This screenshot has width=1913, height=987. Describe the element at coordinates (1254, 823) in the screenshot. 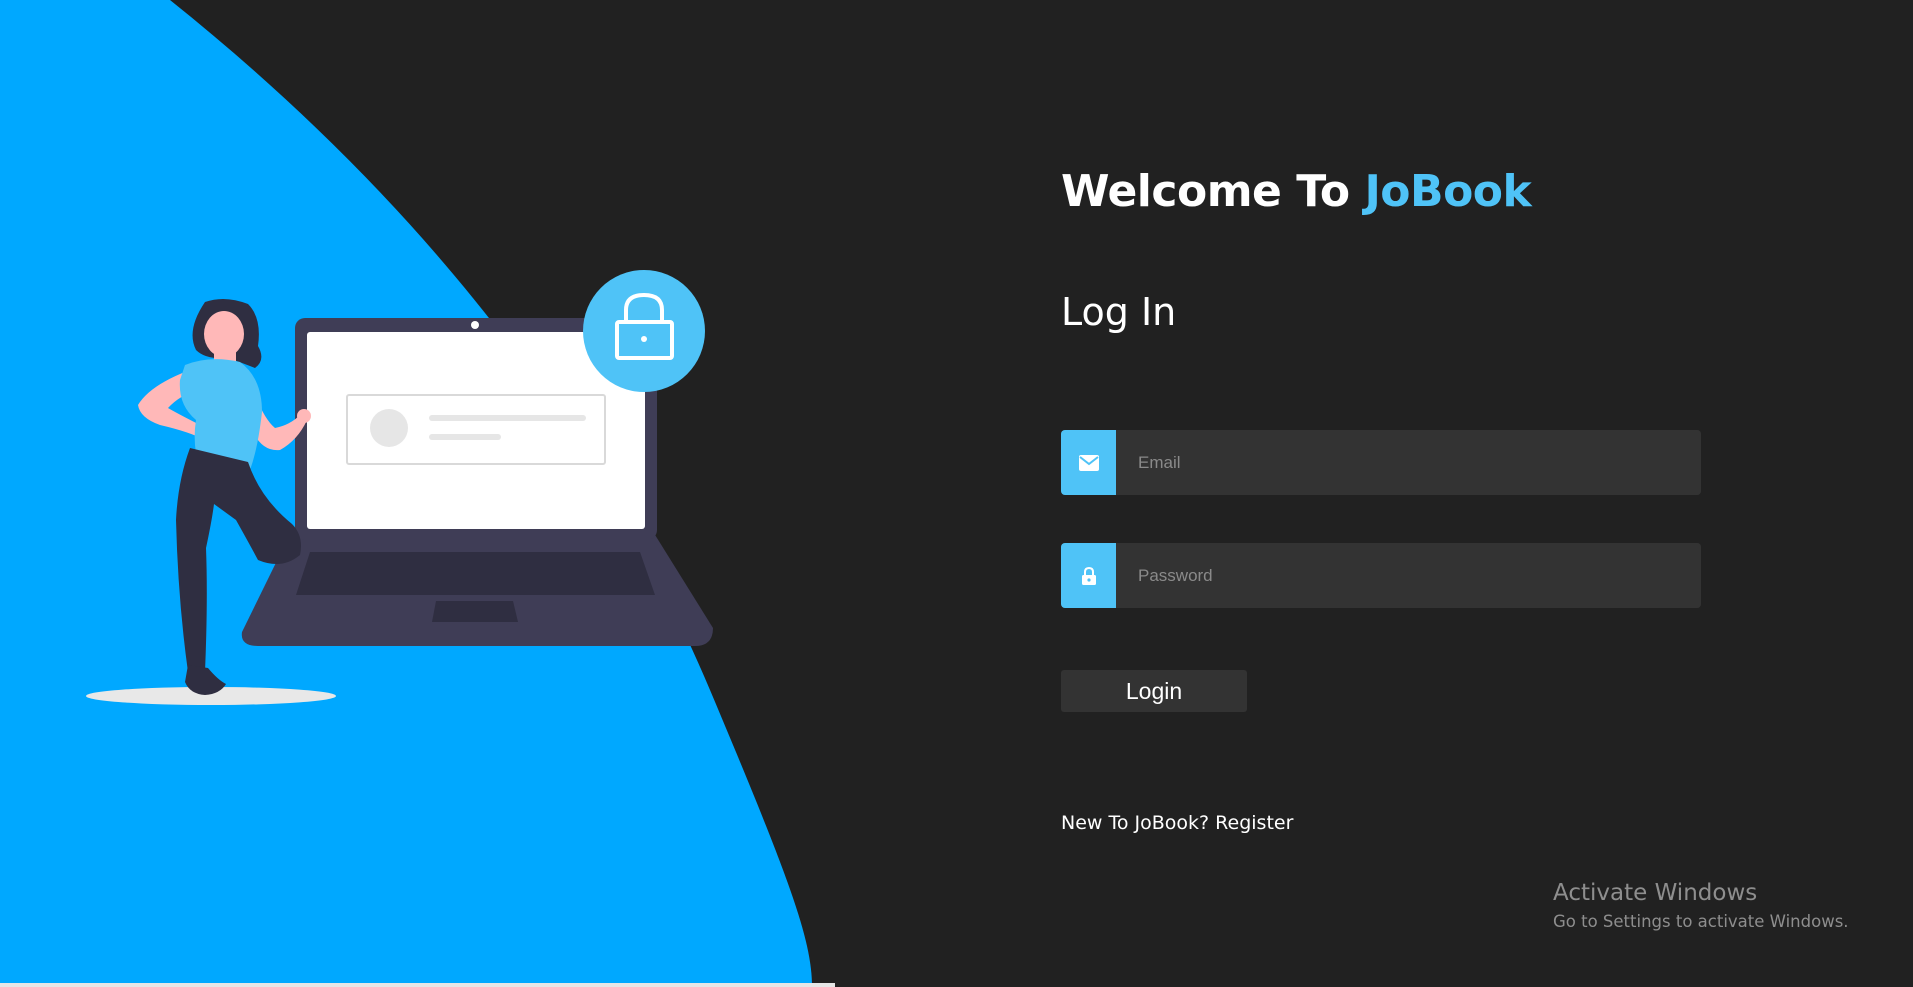

I see `register-link: Register` at that location.